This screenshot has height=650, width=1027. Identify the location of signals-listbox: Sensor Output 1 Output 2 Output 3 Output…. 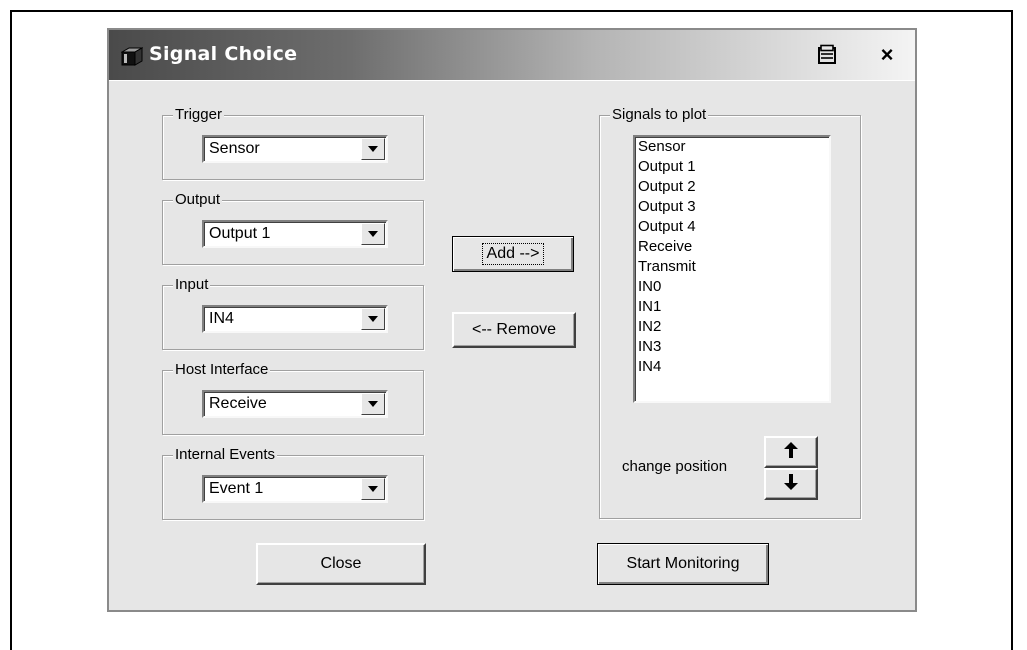
(732, 269).